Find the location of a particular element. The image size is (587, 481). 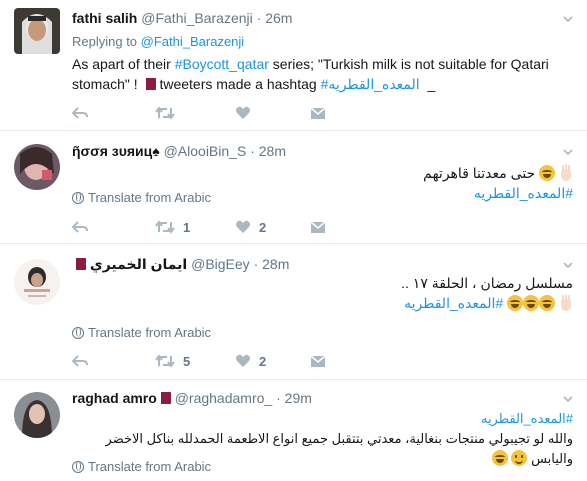

victory-hand-emoji is located at coordinates (566, 173).